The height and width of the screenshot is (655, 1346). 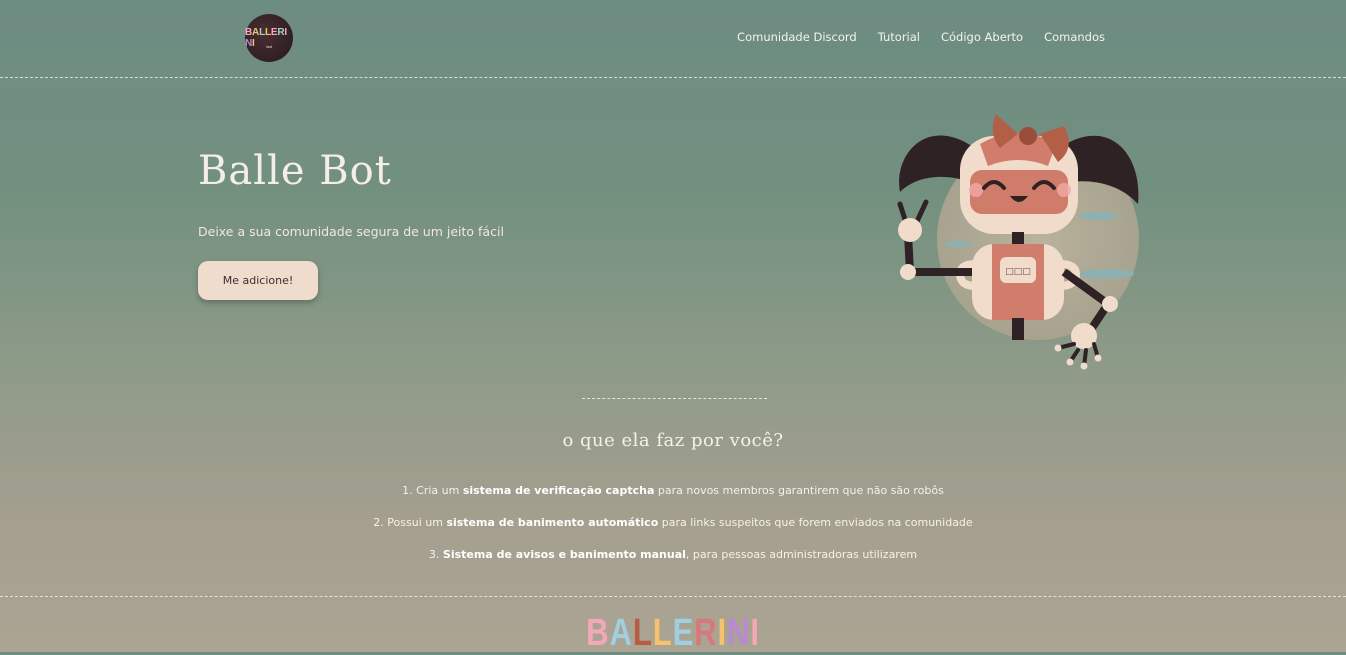 I want to click on nav-link-tutorial: Tutorial, so click(x=899, y=37).